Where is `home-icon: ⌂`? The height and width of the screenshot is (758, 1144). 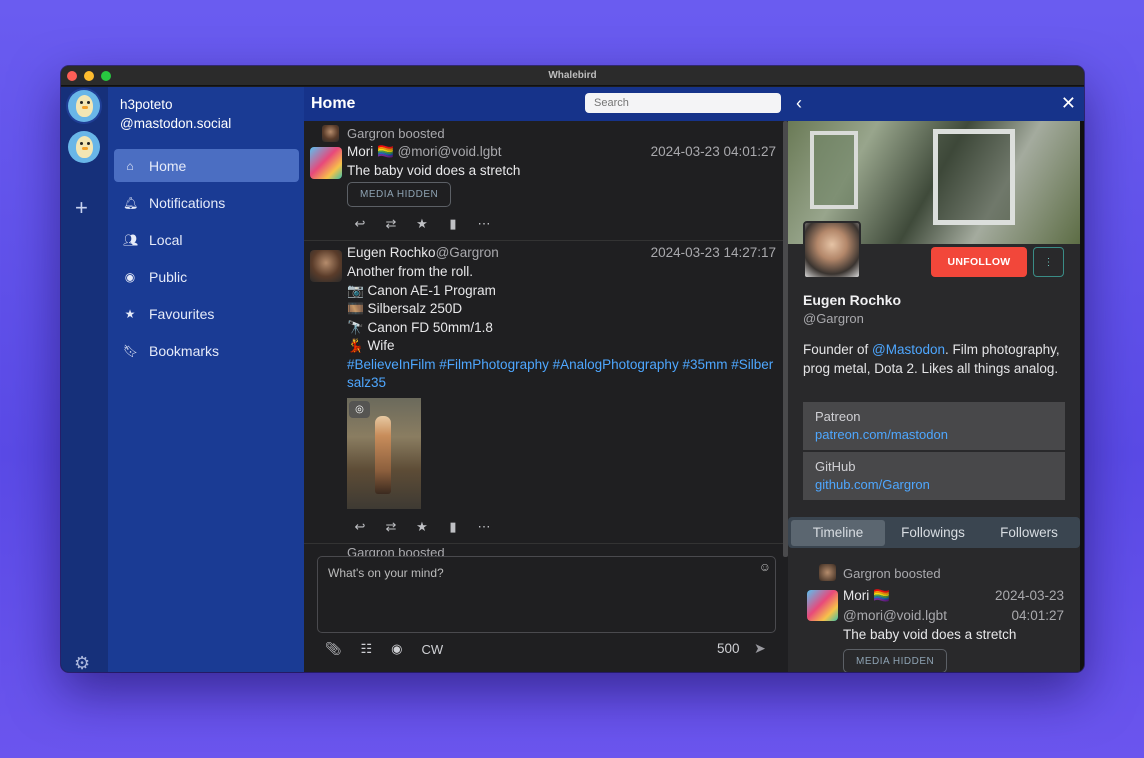
home-icon: ⌂ is located at coordinates (130, 165).